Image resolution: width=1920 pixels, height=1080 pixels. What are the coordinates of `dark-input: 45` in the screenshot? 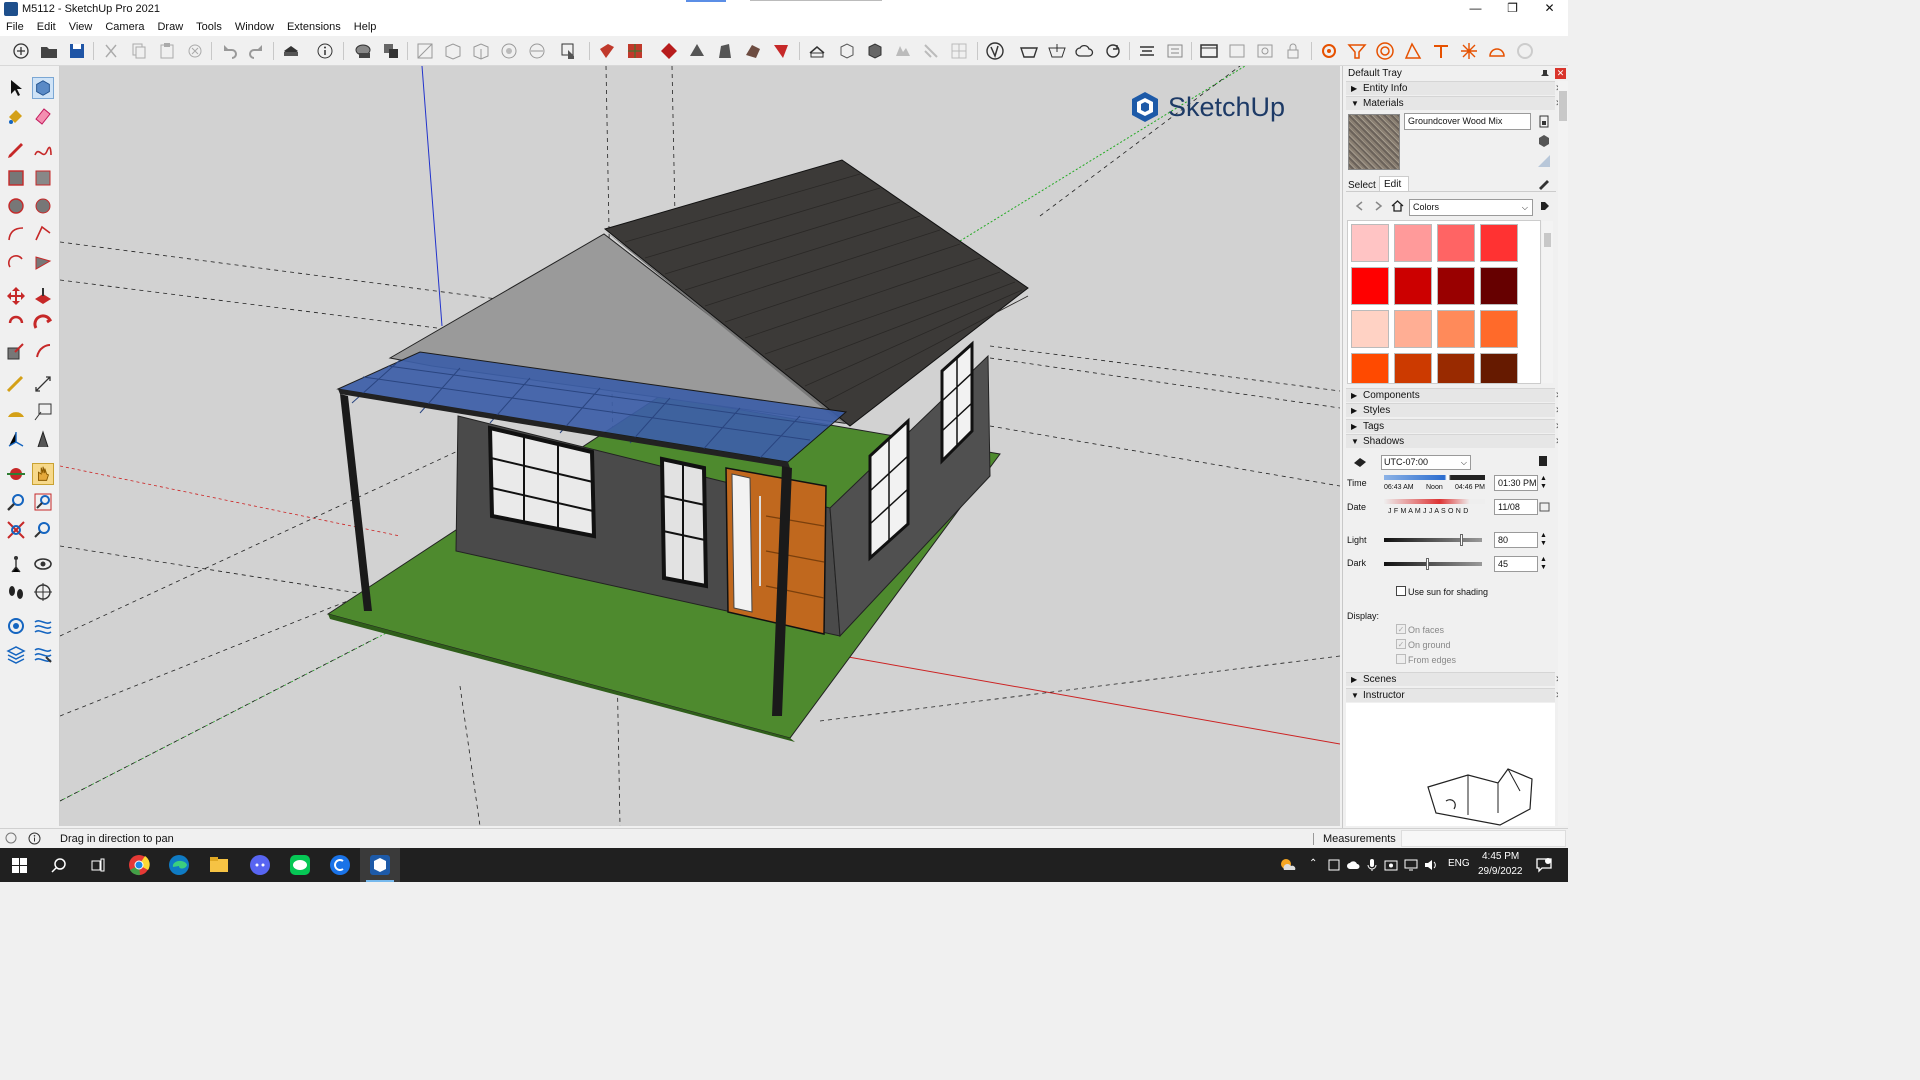 It's located at (1516, 564).